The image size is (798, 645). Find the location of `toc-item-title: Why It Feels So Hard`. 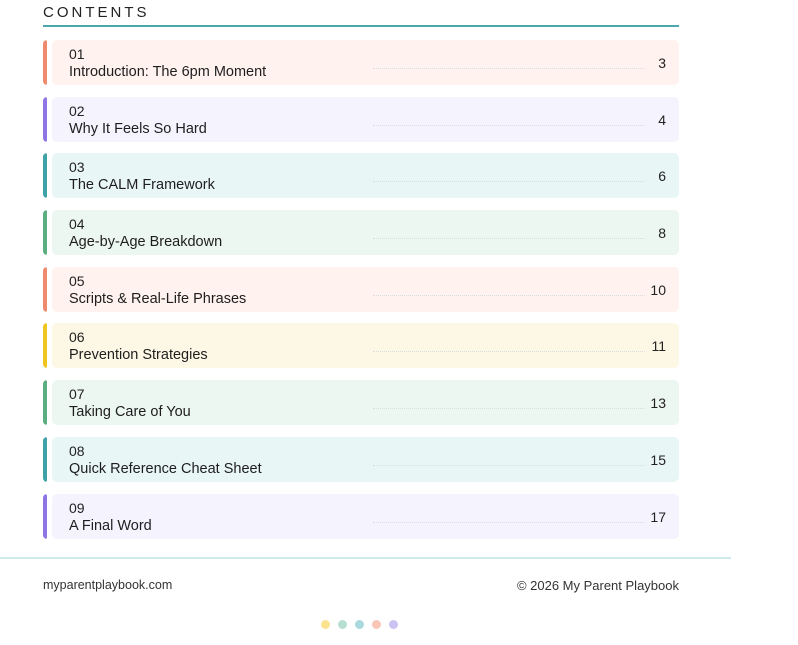

toc-item-title: Why It Feels So Hard is located at coordinates (138, 128).